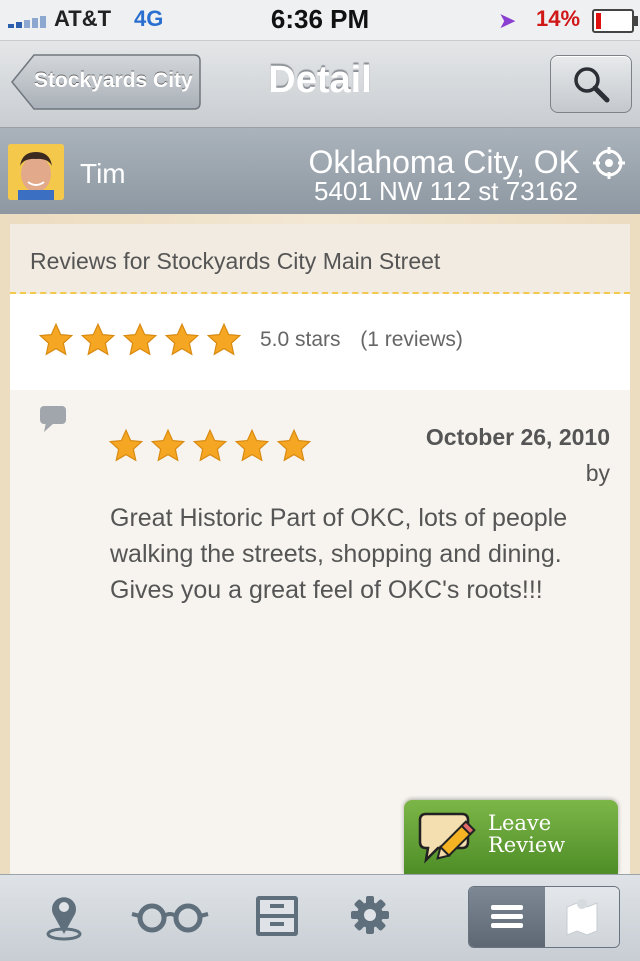  What do you see at coordinates (300, 339) in the screenshot?
I see `rating-value: 5.0 stars` at bounding box center [300, 339].